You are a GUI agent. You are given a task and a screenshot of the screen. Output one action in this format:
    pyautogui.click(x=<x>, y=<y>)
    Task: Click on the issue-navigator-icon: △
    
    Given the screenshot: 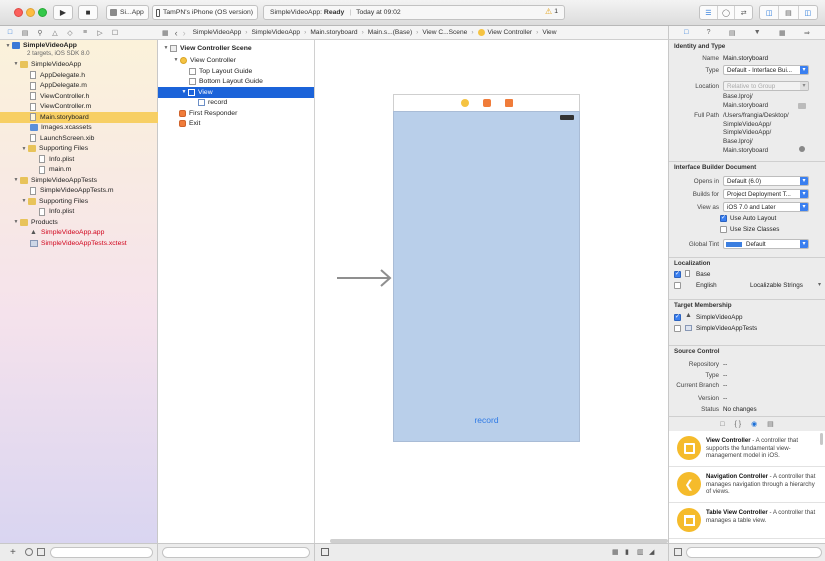 What is the action you would take?
    pyautogui.click(x=55, y=33)
    